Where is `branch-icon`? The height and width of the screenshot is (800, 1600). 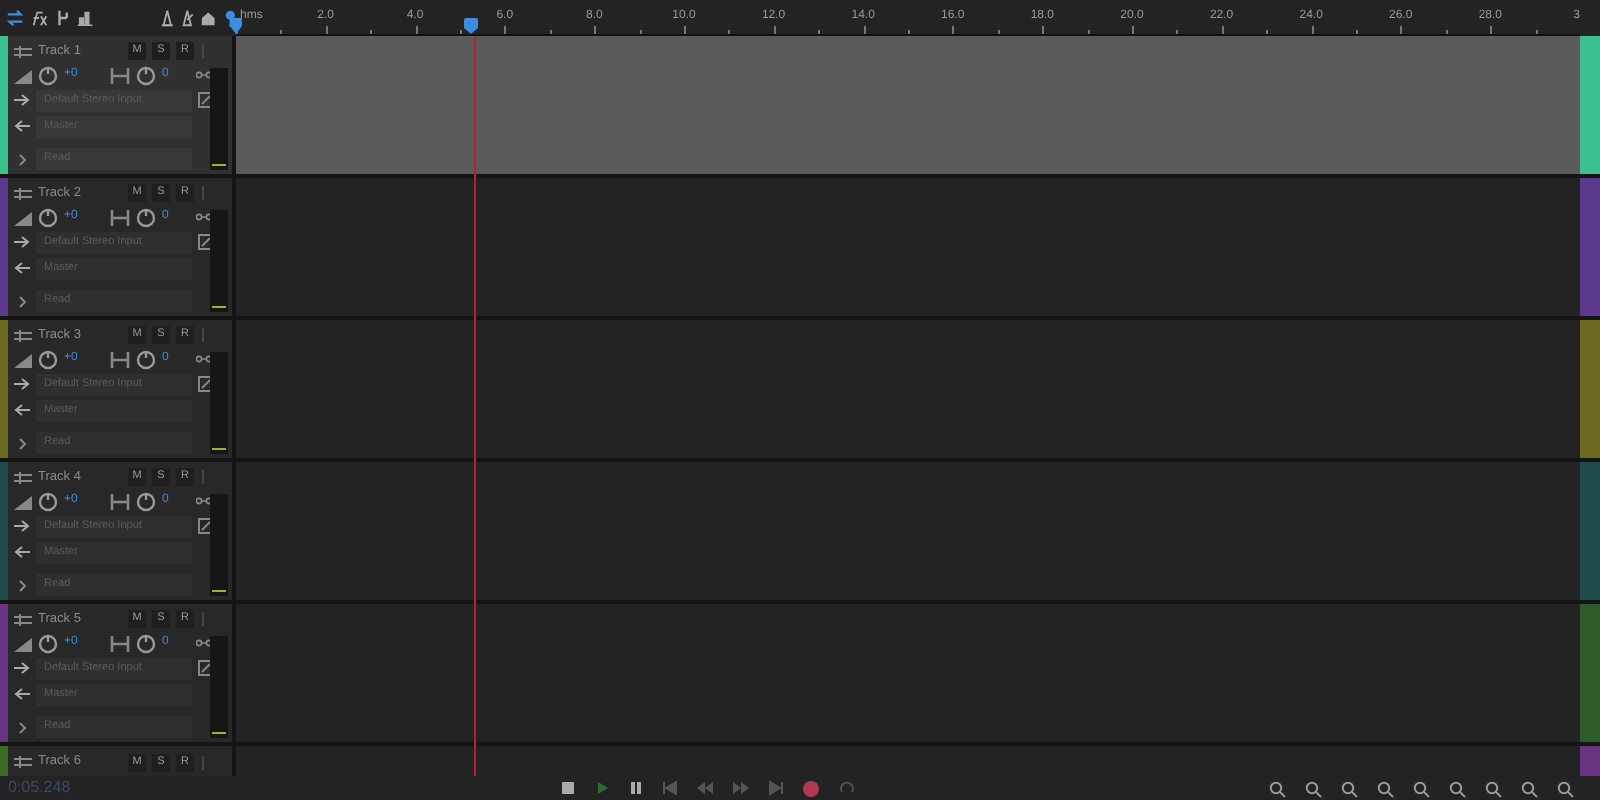 branch-icon is located at coordinates (62, 18).